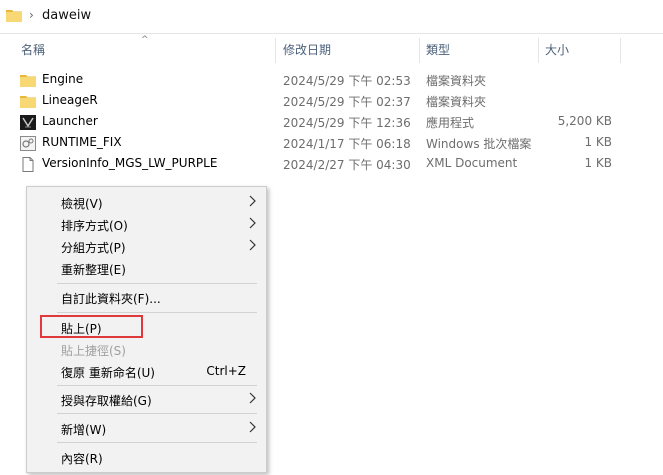  Describe the element at coordinates (28, 164) in the screenshot. I see `document-icon` at that location.